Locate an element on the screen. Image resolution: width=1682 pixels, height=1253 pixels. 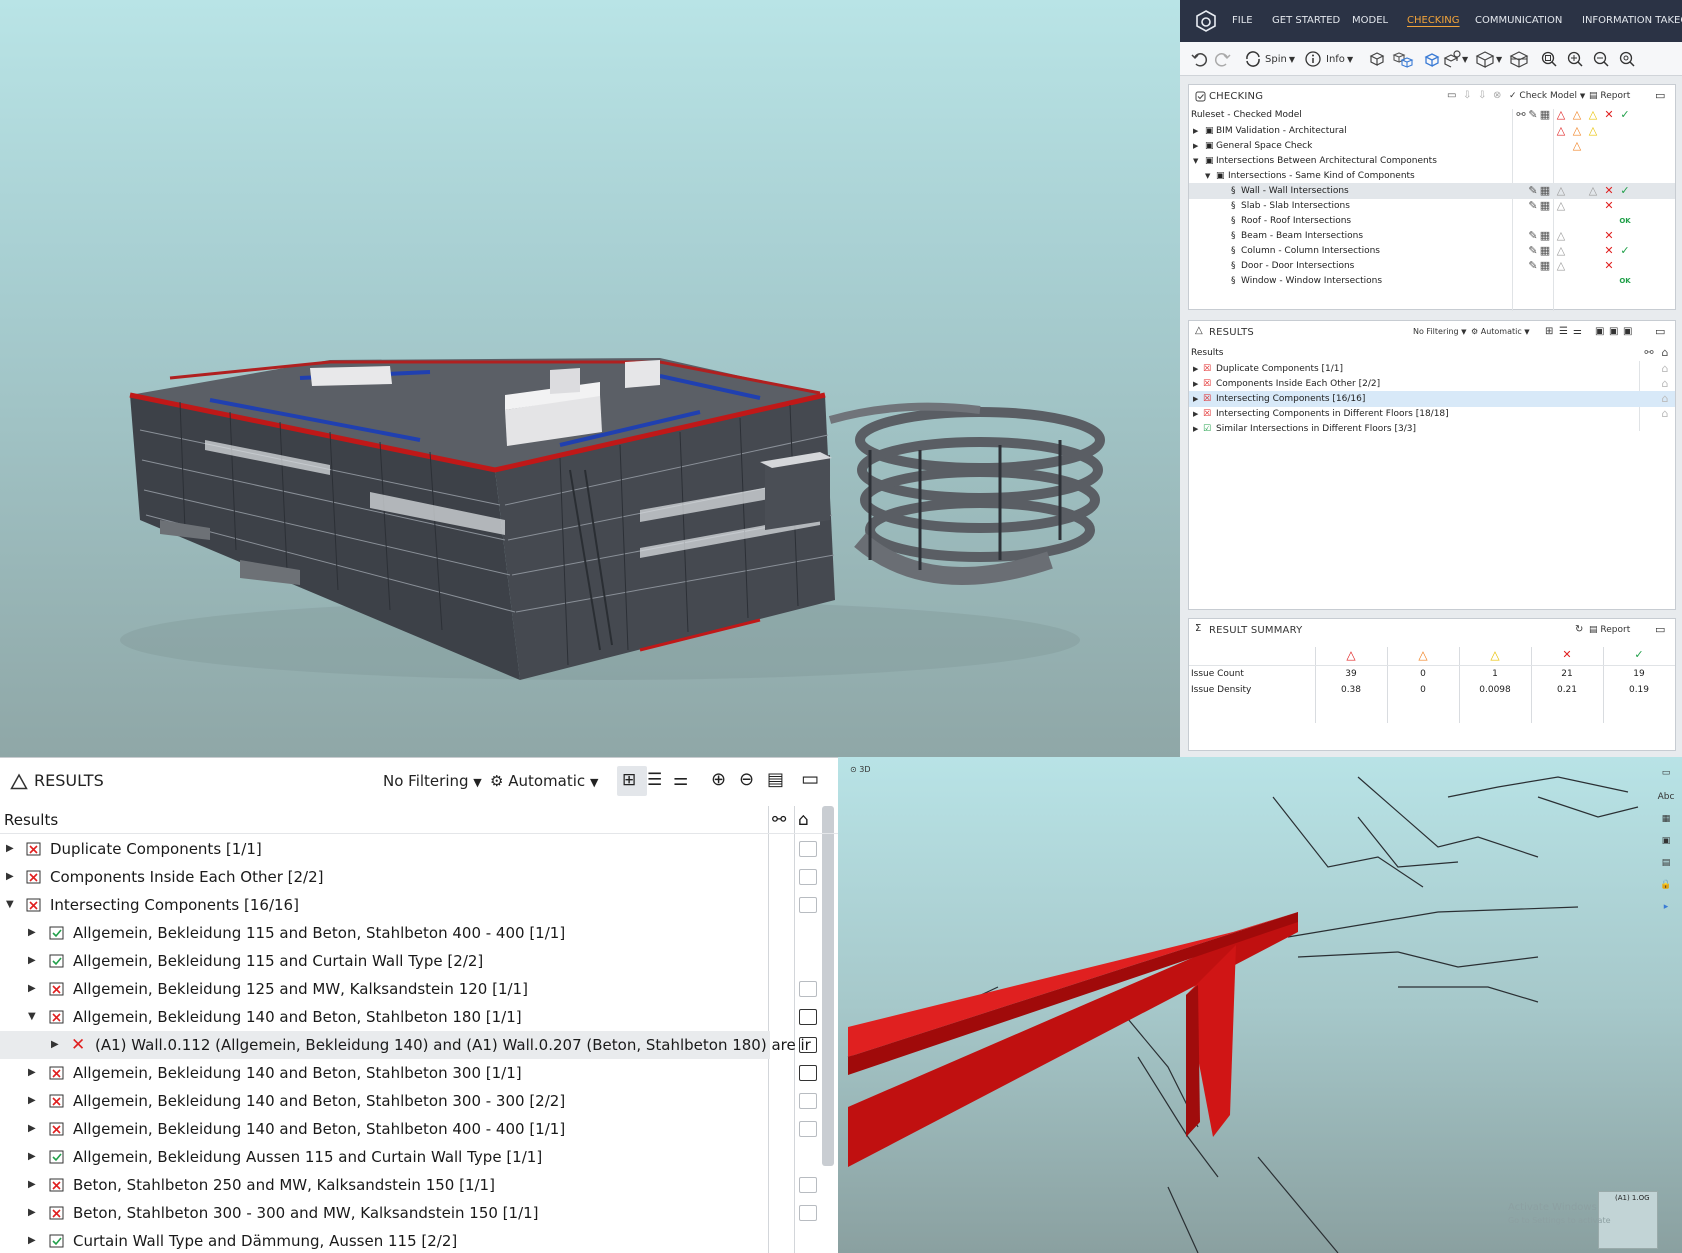
result-row: ▶ ☒ Components Inside Each Other [2/2] ⌂ is located at coordinates (1432, 384).